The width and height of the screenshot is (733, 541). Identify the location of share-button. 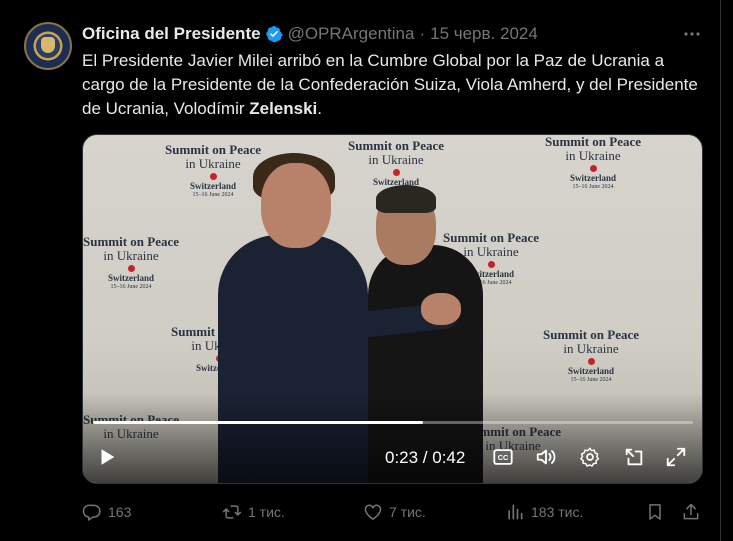
(694, 512).